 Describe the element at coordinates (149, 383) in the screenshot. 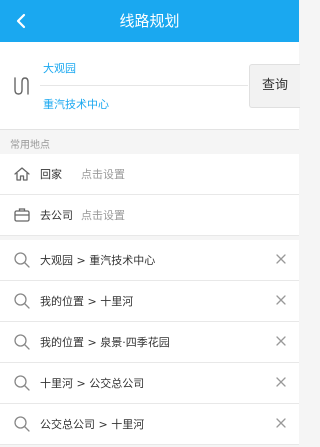

I see `history-item: 十里河 > 公交总公司` at that location.